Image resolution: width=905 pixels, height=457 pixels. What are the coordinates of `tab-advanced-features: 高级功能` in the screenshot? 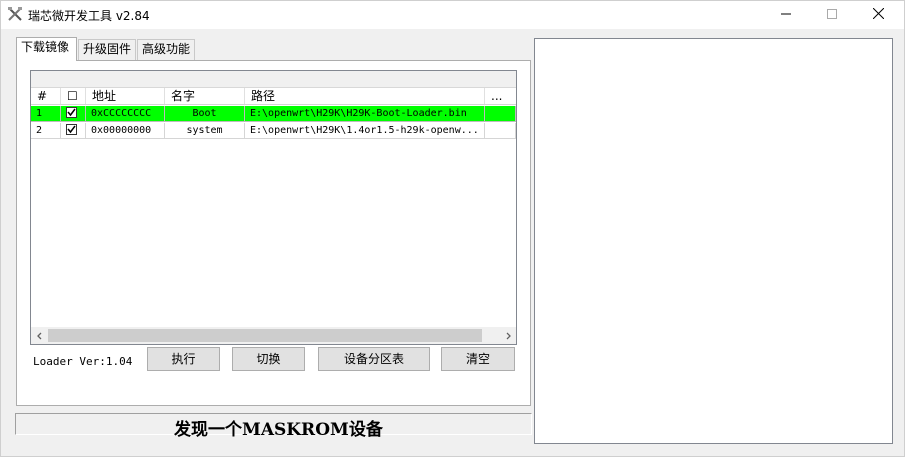 It's located at (166, 49).